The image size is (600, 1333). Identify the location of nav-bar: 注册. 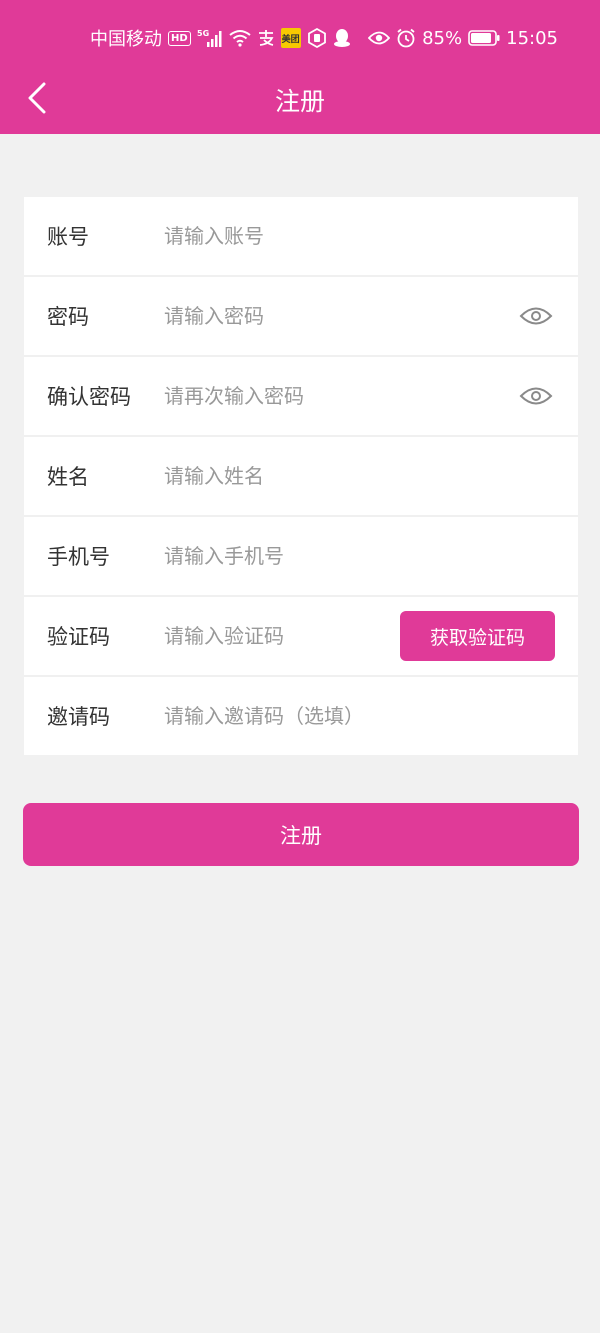
(300, 99).